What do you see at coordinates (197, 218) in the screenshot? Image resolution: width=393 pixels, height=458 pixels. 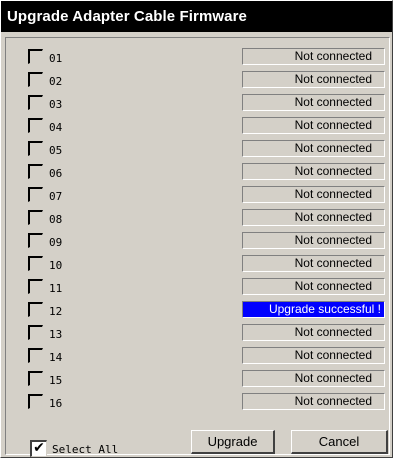 I see `port-row: 08 Not connected` at bounding box center [197, 218].